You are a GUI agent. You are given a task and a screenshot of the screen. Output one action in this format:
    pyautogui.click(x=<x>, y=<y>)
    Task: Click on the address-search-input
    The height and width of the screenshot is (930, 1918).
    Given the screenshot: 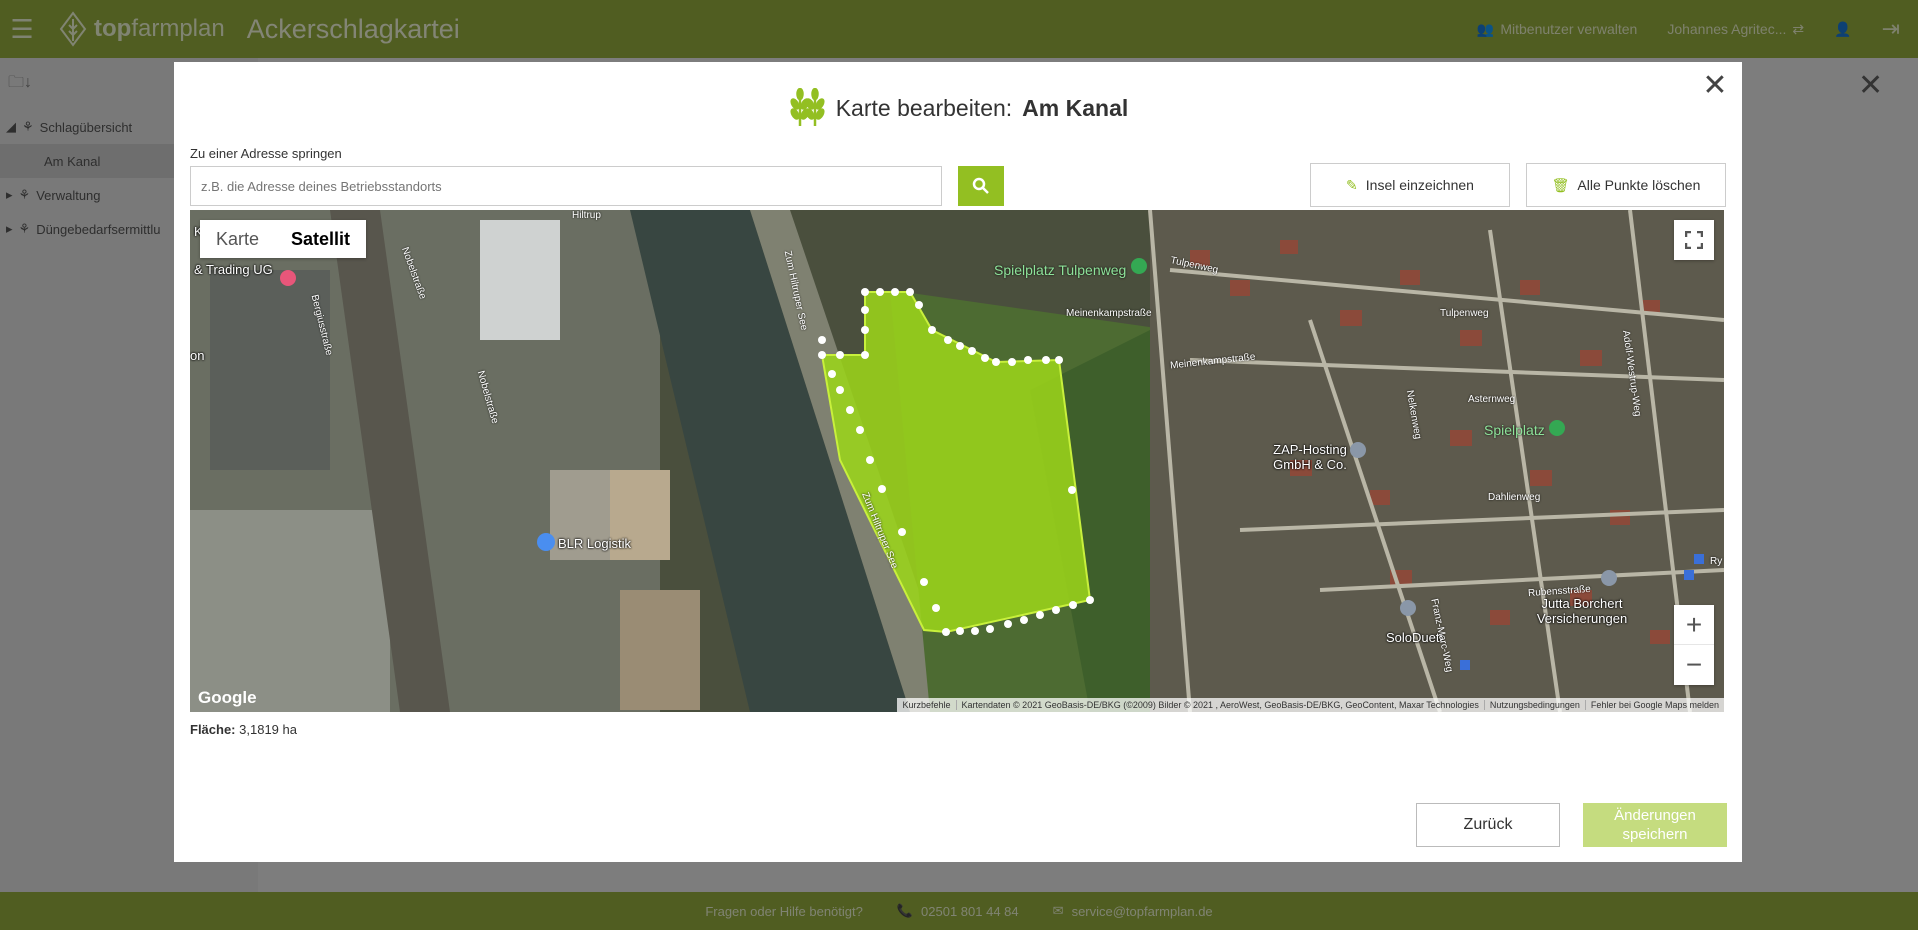 What is the action you would take?
    pyautogui.click(x=566, y=186)
    